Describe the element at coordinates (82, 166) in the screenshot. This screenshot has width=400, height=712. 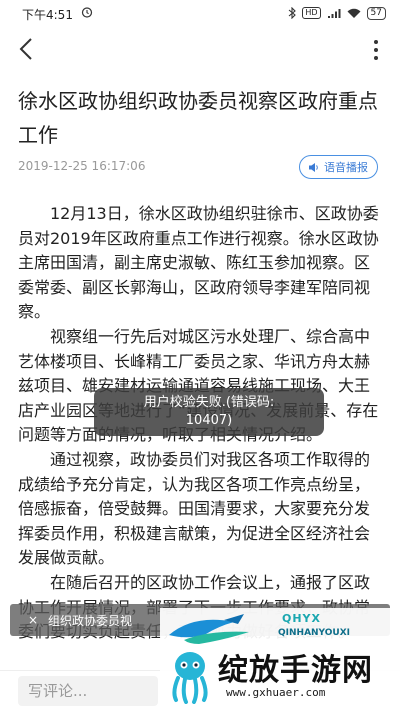
I see `article-datetime: 2019-12-25 16:17:06` at that location.